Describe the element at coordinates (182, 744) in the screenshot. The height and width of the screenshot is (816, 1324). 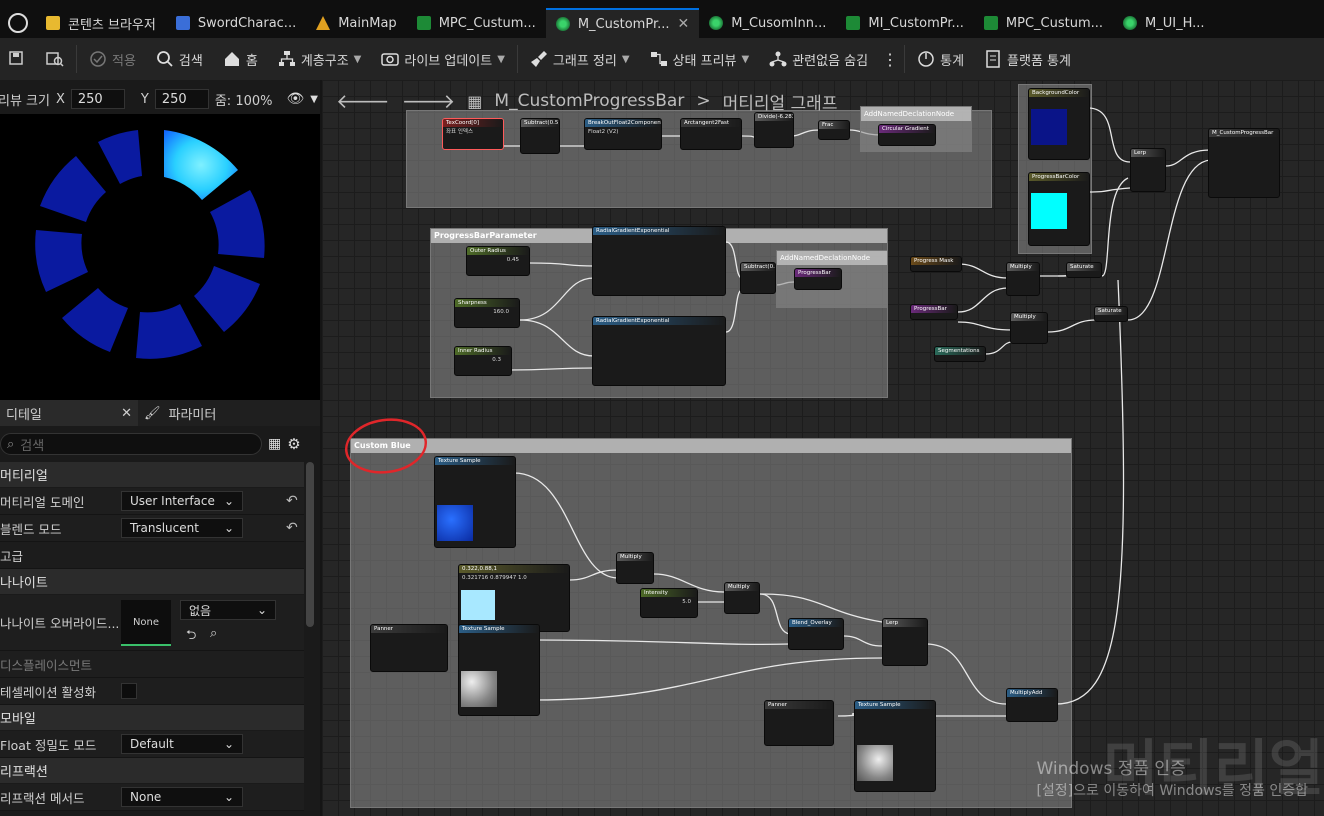
I see `float-precision-combo: Default ⌄` at that location.